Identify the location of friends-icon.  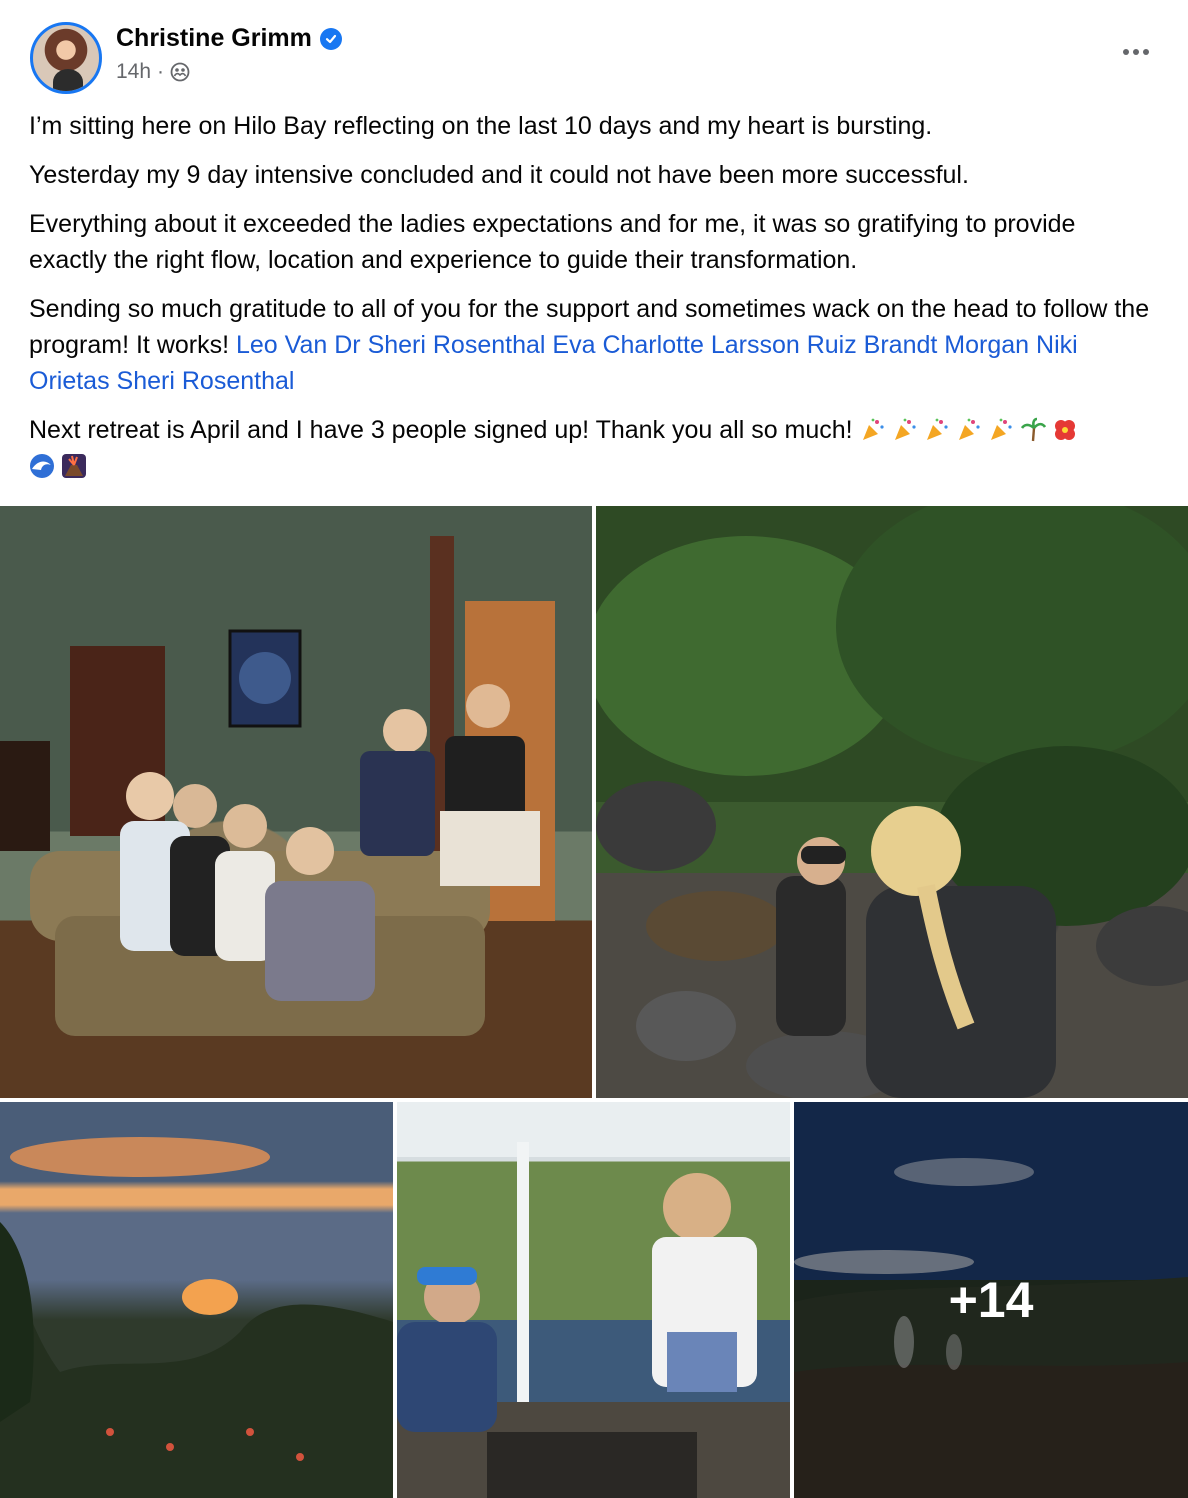
(180, 72).